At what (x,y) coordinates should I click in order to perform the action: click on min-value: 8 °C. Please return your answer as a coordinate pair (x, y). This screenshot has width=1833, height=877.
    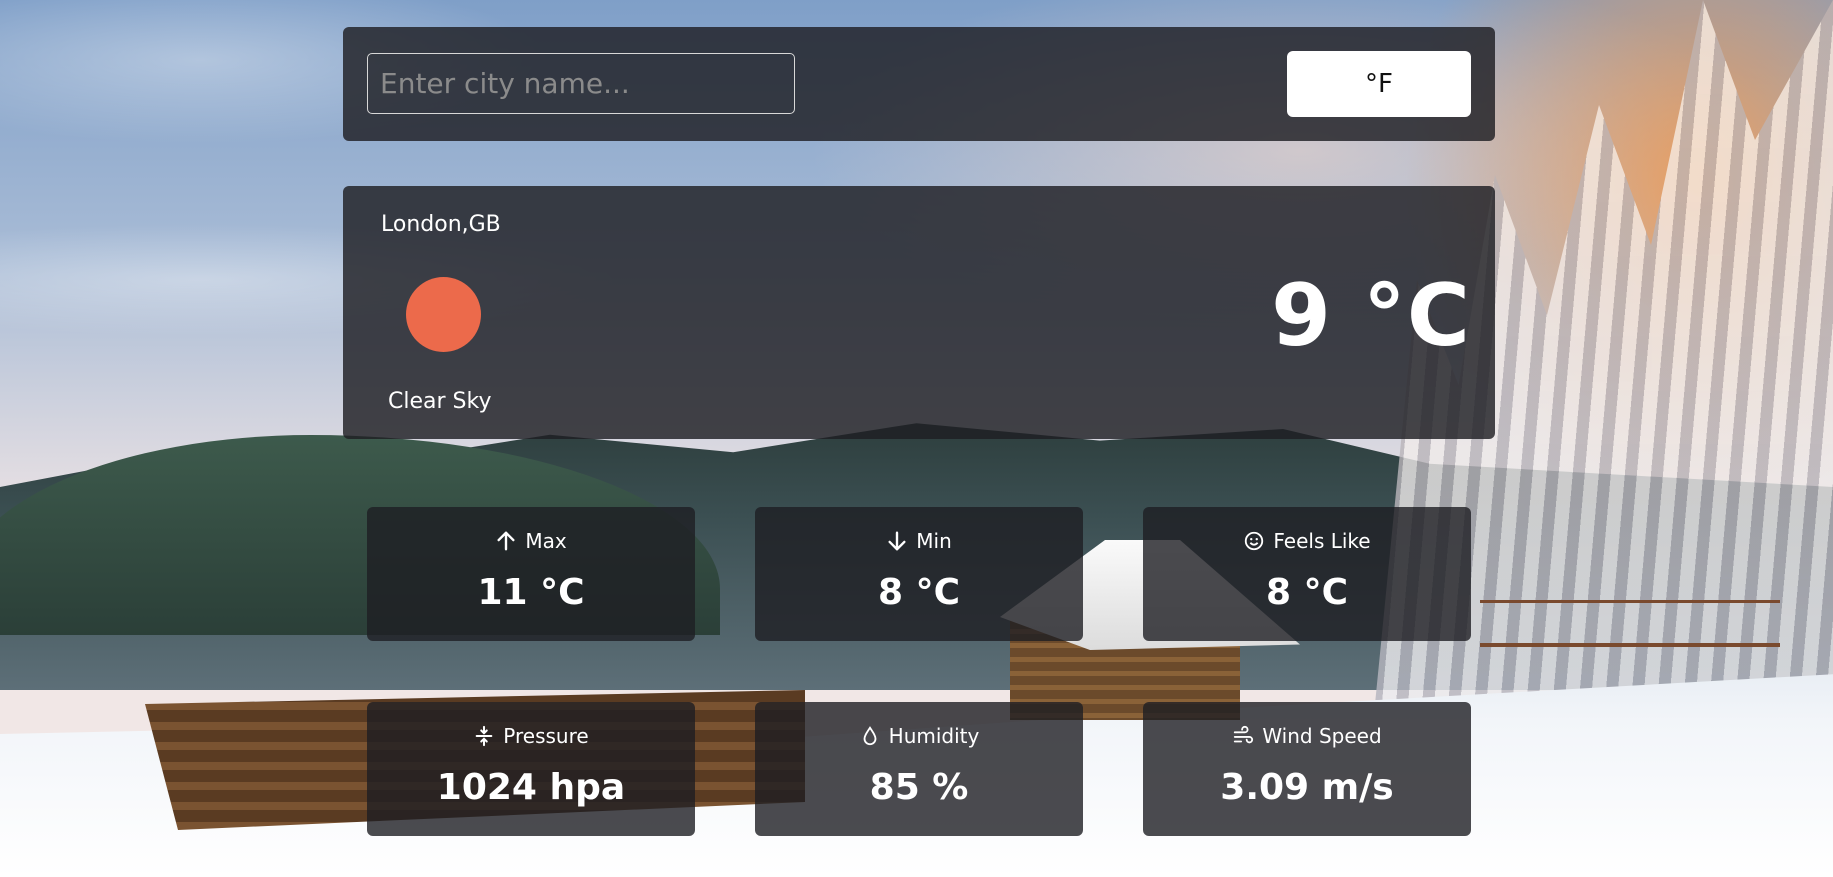
    Looking at the image, I should click on (918, 592).